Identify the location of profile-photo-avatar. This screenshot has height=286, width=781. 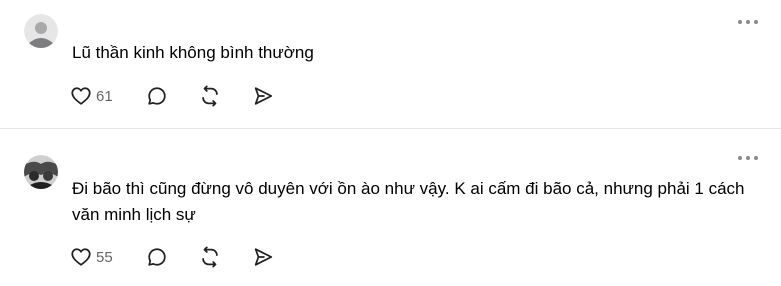
(41, 172).